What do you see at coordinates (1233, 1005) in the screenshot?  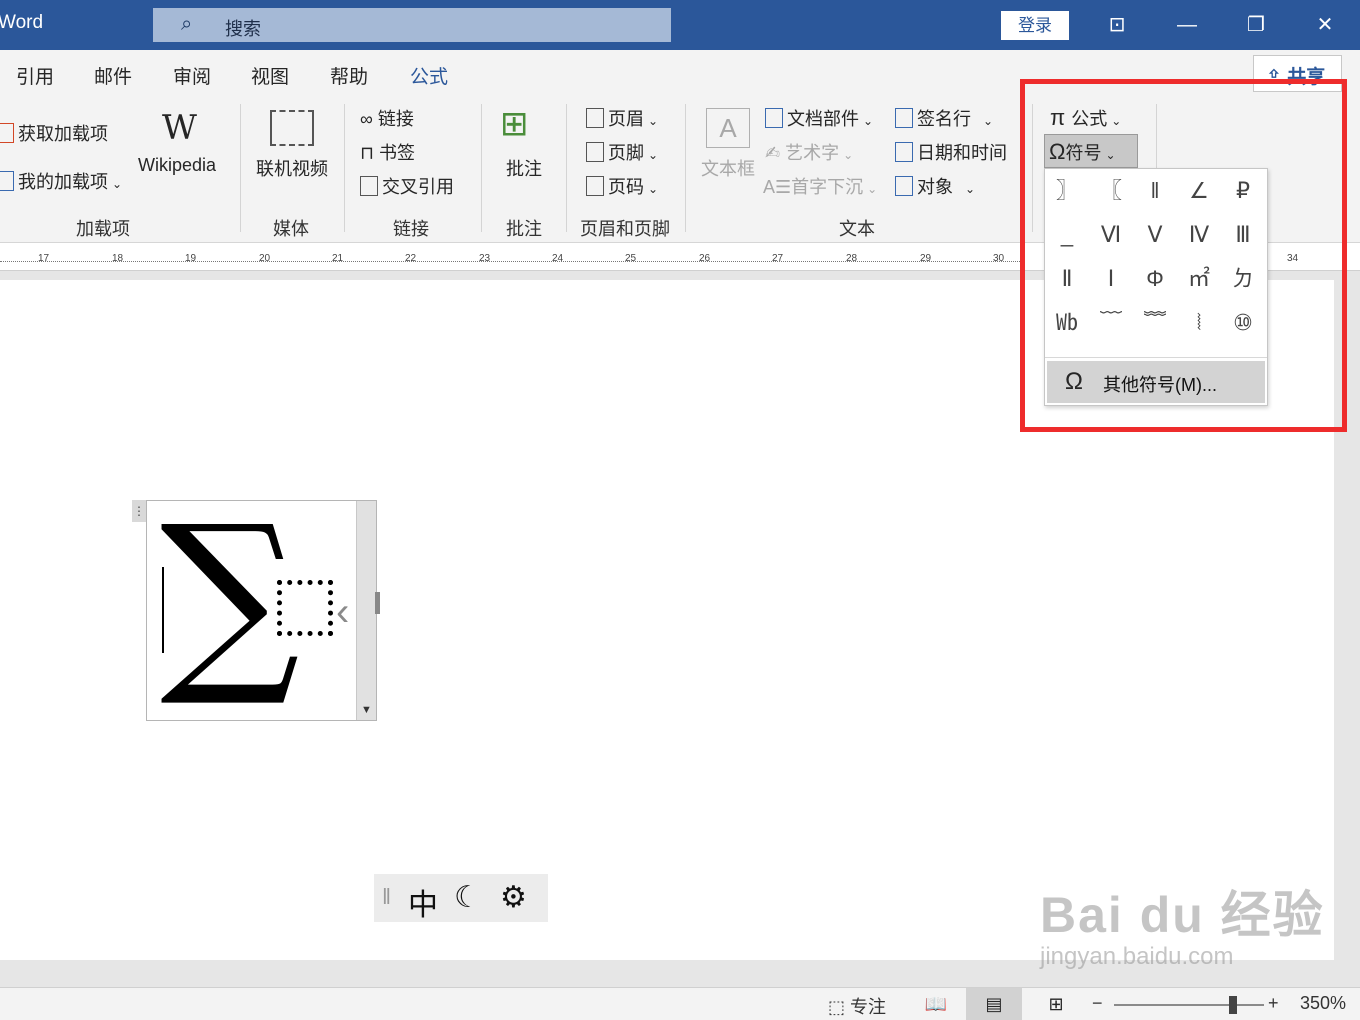 I see `zoom-slider-thumb` at bounding box center [1233, 1005].